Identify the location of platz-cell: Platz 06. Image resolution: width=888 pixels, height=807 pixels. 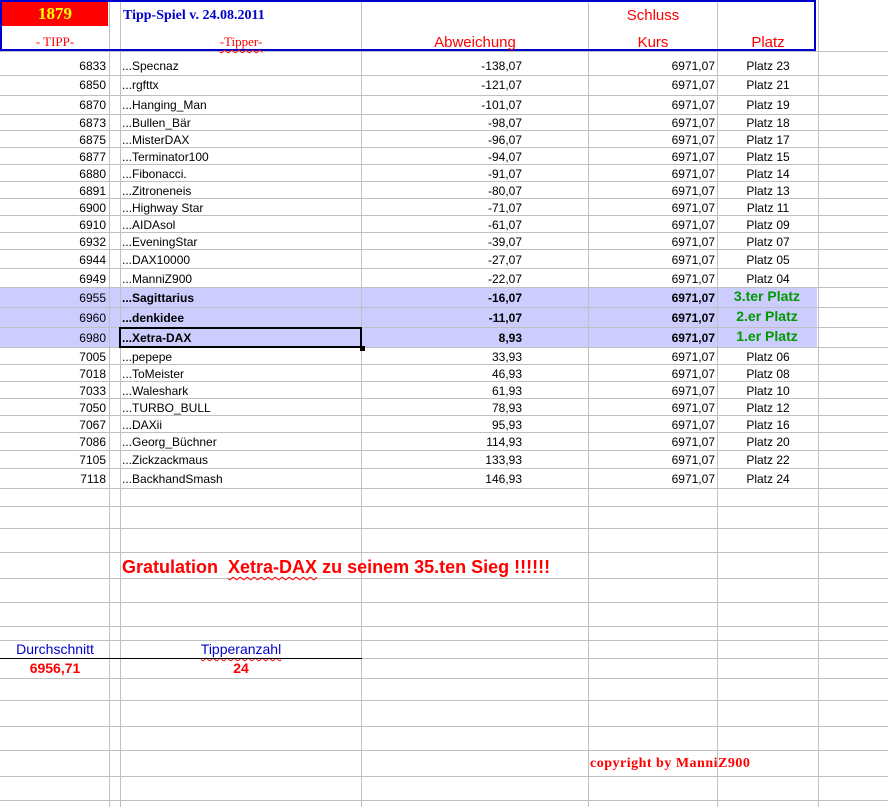
(768, 357).